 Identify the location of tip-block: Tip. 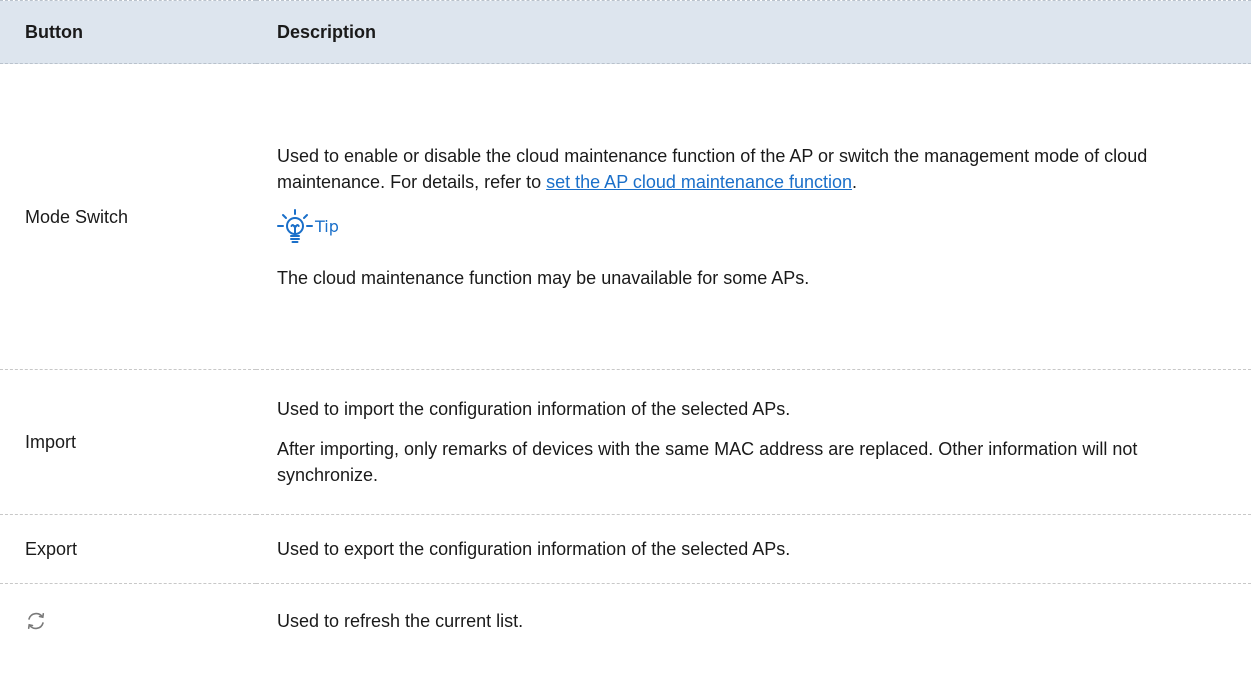
(744, 226).